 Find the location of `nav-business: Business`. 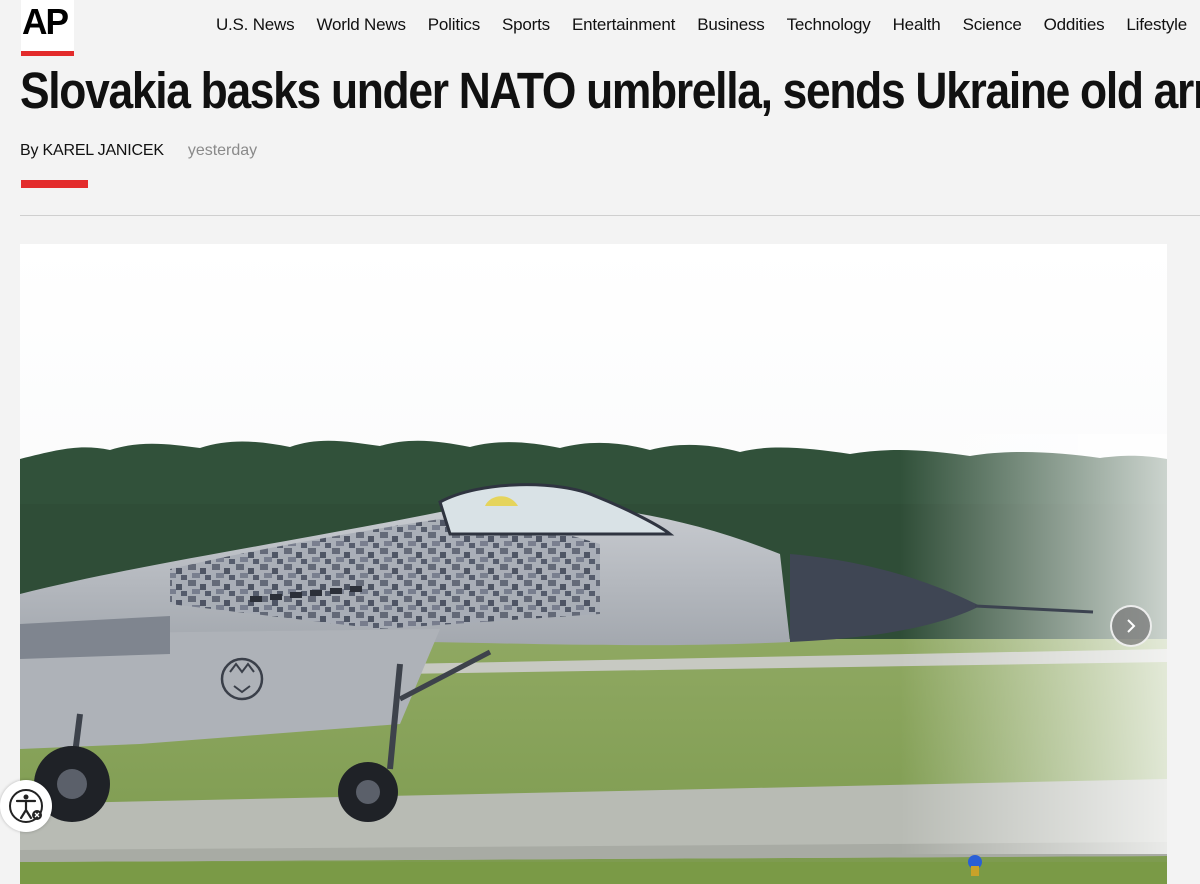

nav-business: Business is located at coordinates (731, 25).